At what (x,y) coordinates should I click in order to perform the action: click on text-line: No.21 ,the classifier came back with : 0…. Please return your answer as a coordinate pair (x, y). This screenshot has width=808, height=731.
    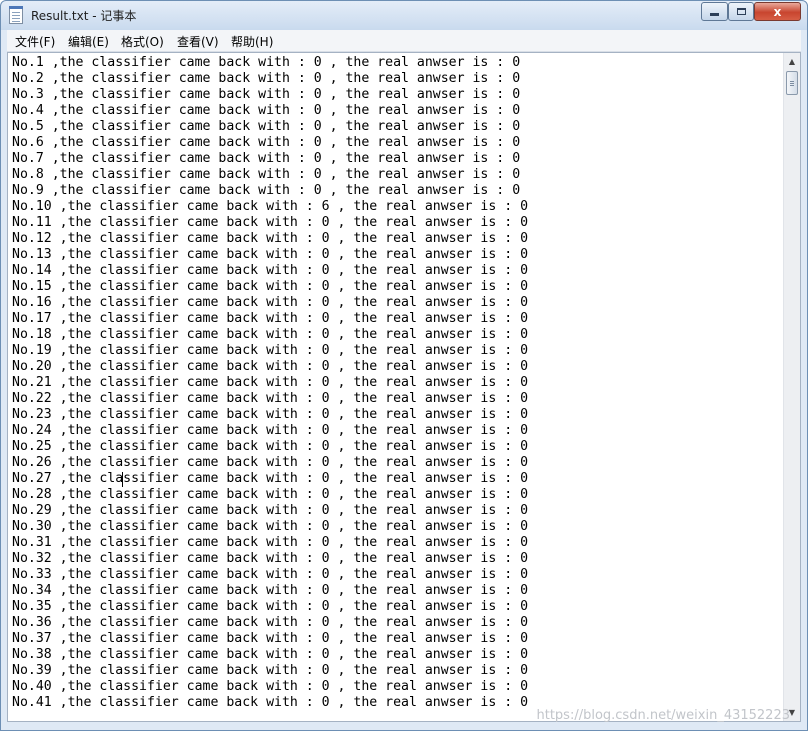
    Looking at the image, I should click on (270, 382).